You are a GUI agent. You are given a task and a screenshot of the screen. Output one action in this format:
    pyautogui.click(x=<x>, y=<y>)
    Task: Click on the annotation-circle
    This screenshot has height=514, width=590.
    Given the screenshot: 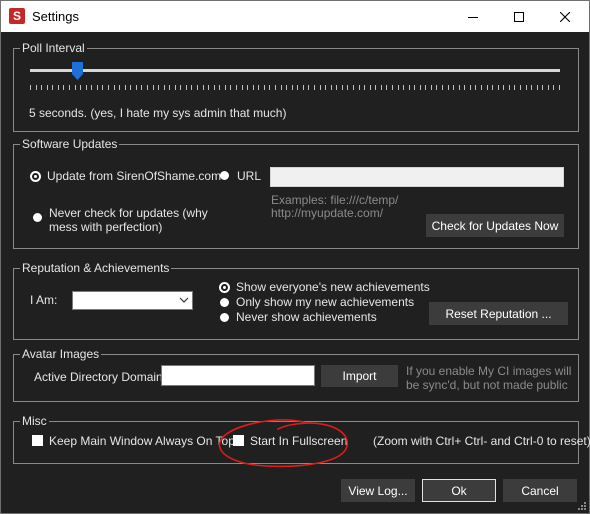 What is the action you would take?
    pyautogui.click(x=283, y=443)
    